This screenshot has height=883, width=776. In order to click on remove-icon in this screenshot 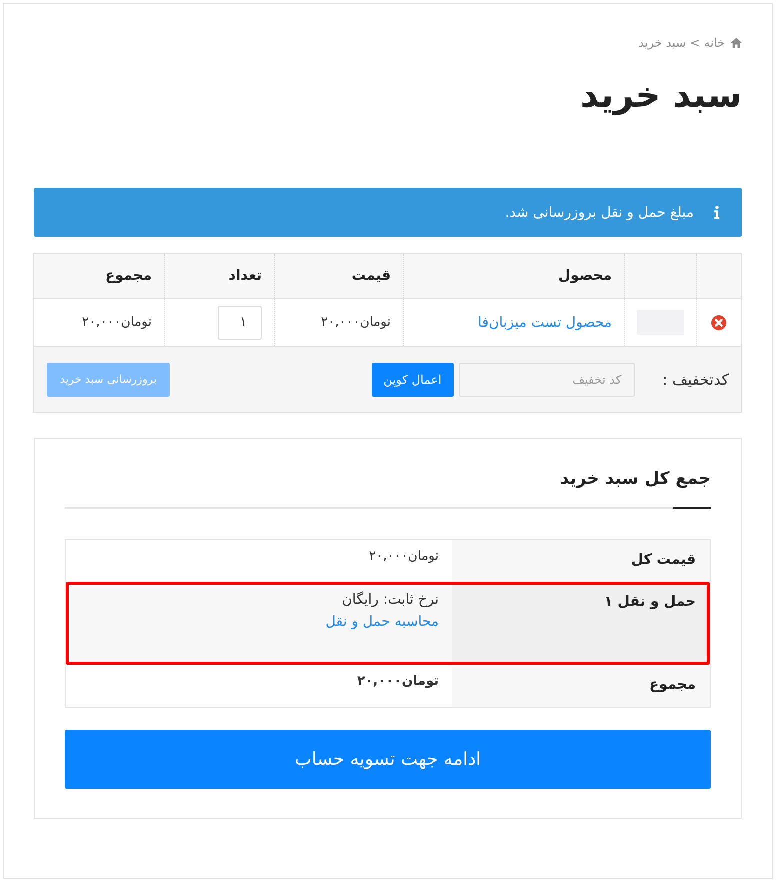, I will do `click(719, 322)`.